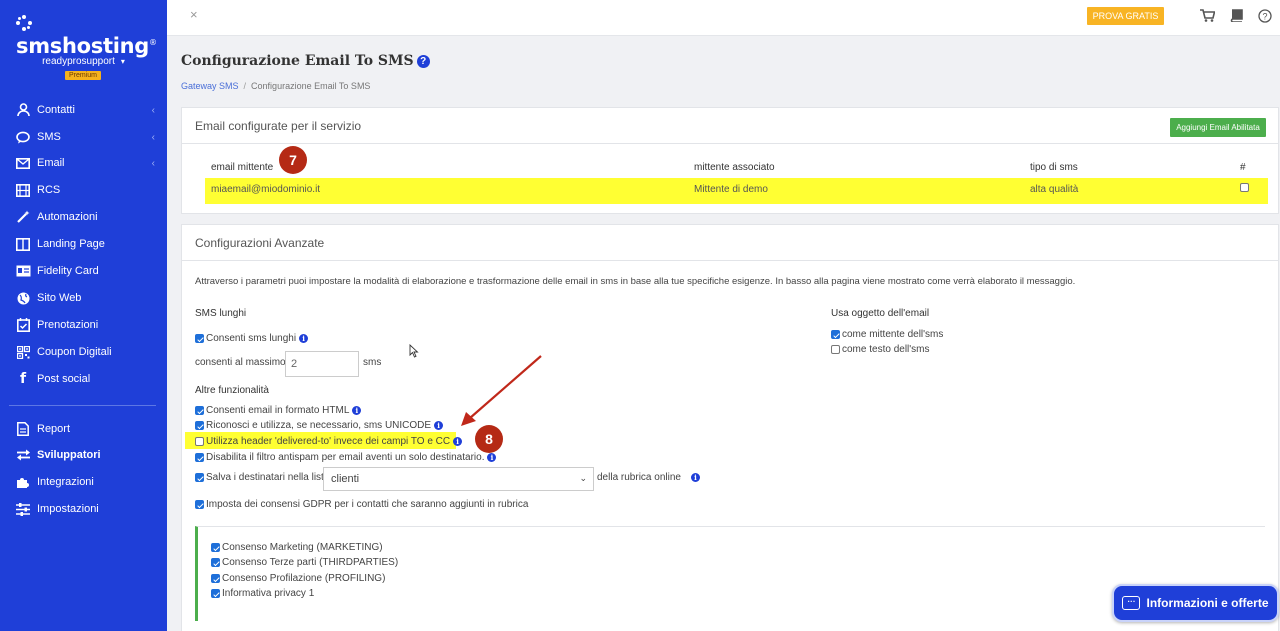 The height and width of the screenshot is (631, 1280). Describe the element at coordinates (1207, 603) in the screenshot. I see `chat-button-label: Informazioni e offerte` at that location.